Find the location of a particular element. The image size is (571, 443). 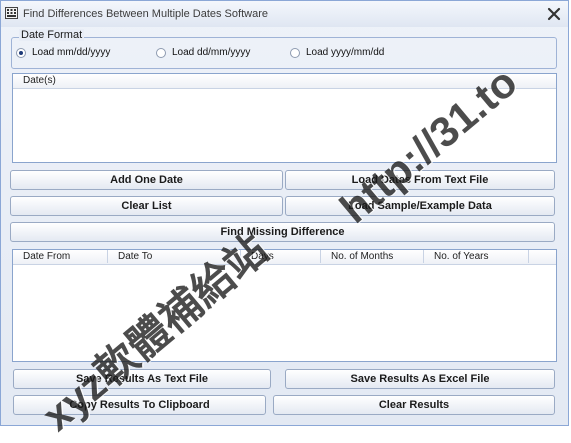

date-format-legend: Date Format is located at coordinates (52, 35).